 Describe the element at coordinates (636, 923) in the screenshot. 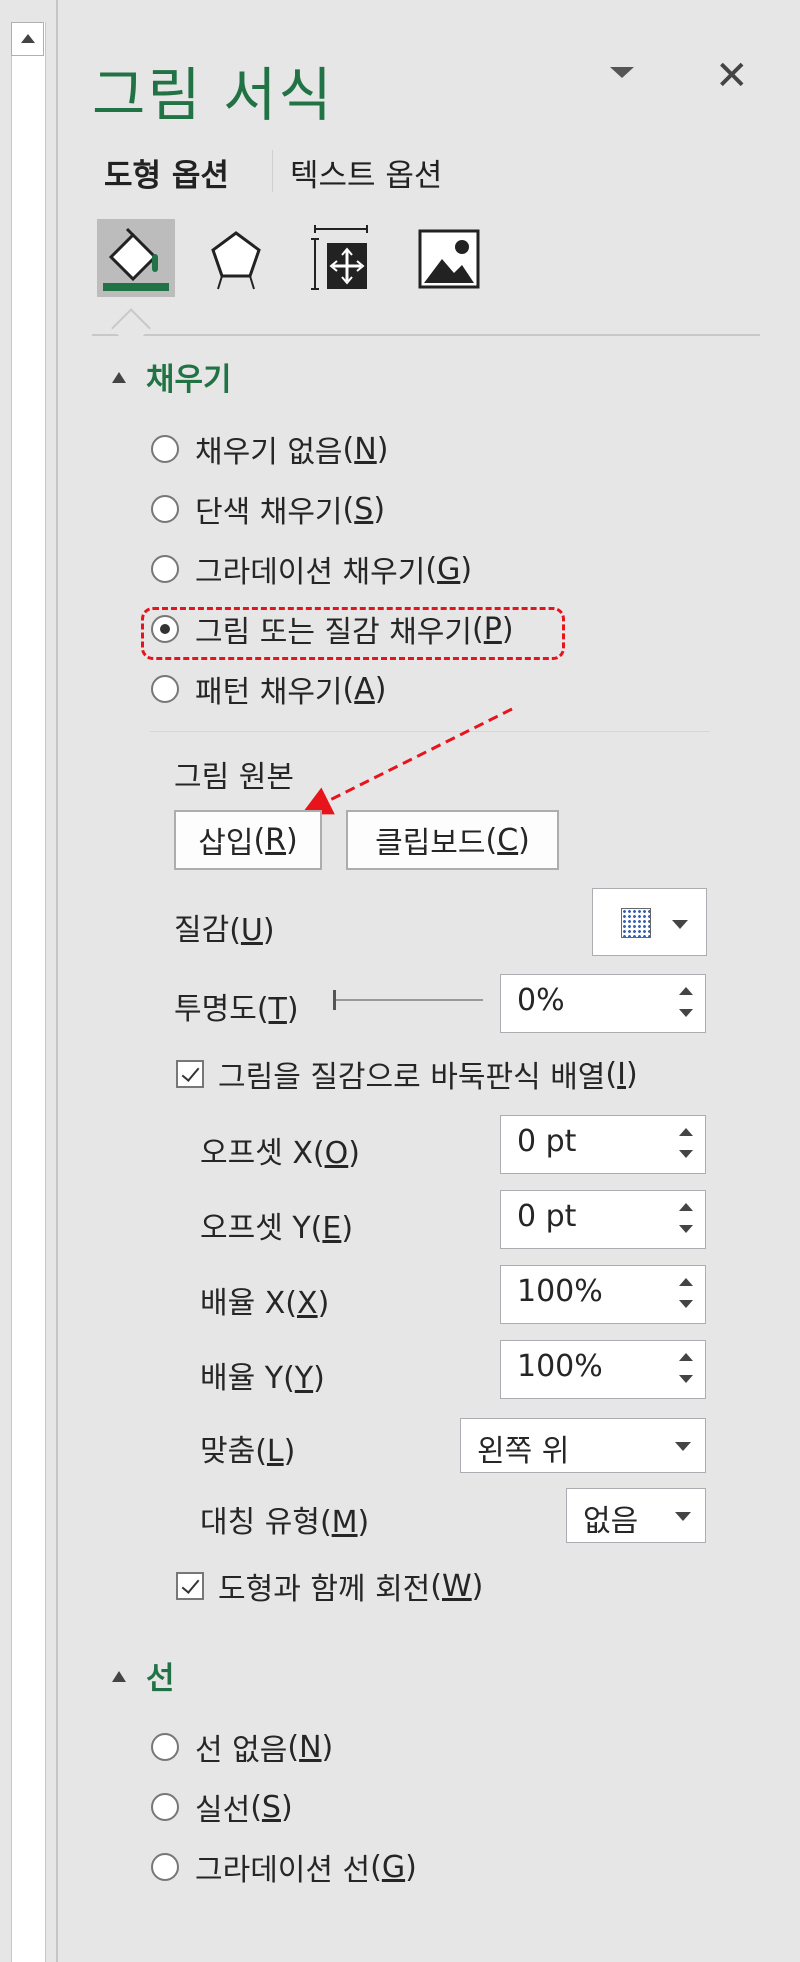

I see `texture-swatch-icon` at that location.